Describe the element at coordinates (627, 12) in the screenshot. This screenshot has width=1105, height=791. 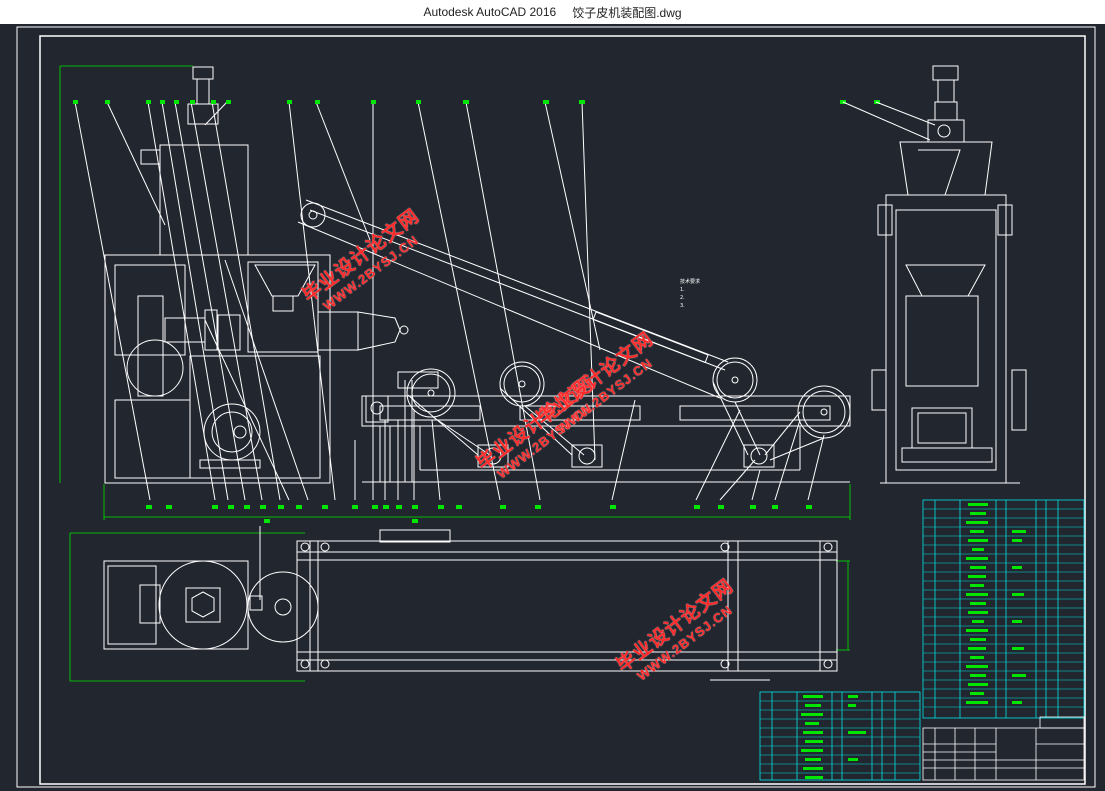
I see `file-name: 饺子皮机装配图.dwg` at that location.